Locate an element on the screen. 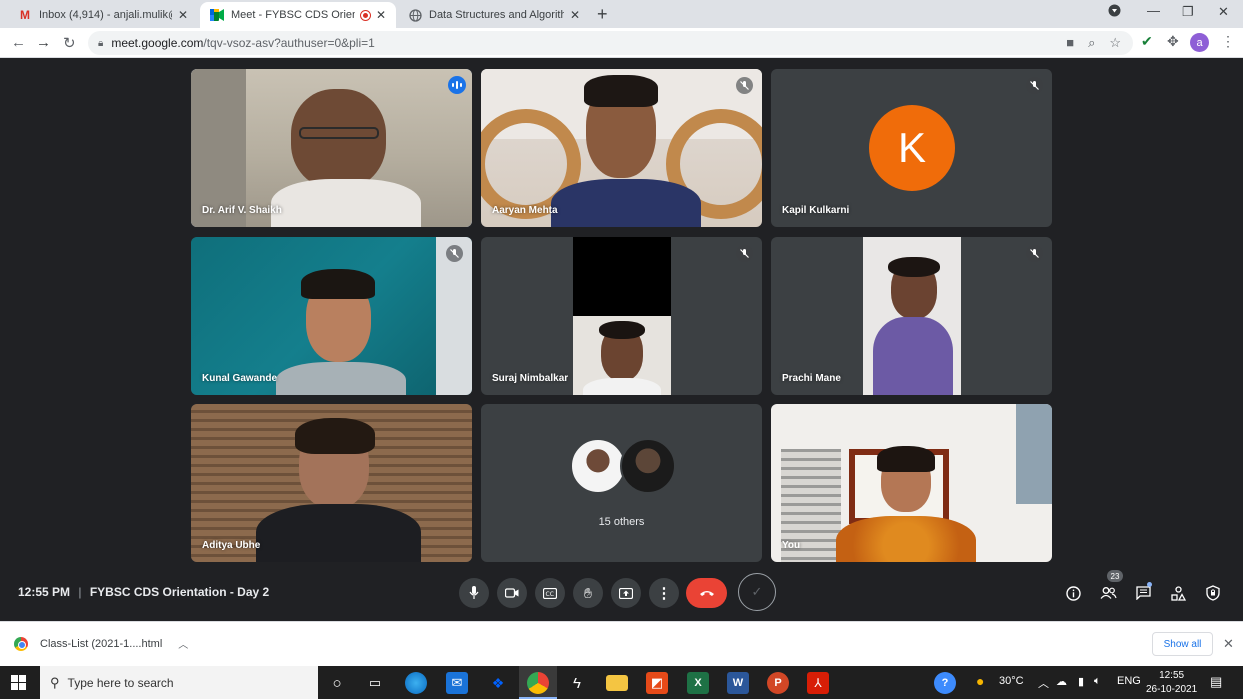 Image resolution: width=1243 pixels, height=699 pixels. svg-text: CC is located at coordinates (550, 594).